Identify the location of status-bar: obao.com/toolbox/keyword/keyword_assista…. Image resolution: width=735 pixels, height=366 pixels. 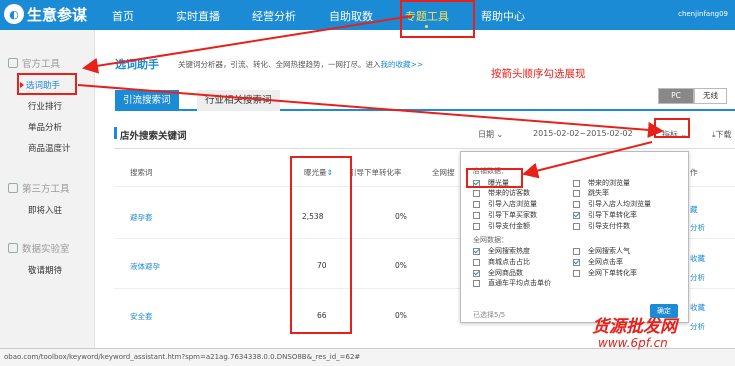
(367, 357).